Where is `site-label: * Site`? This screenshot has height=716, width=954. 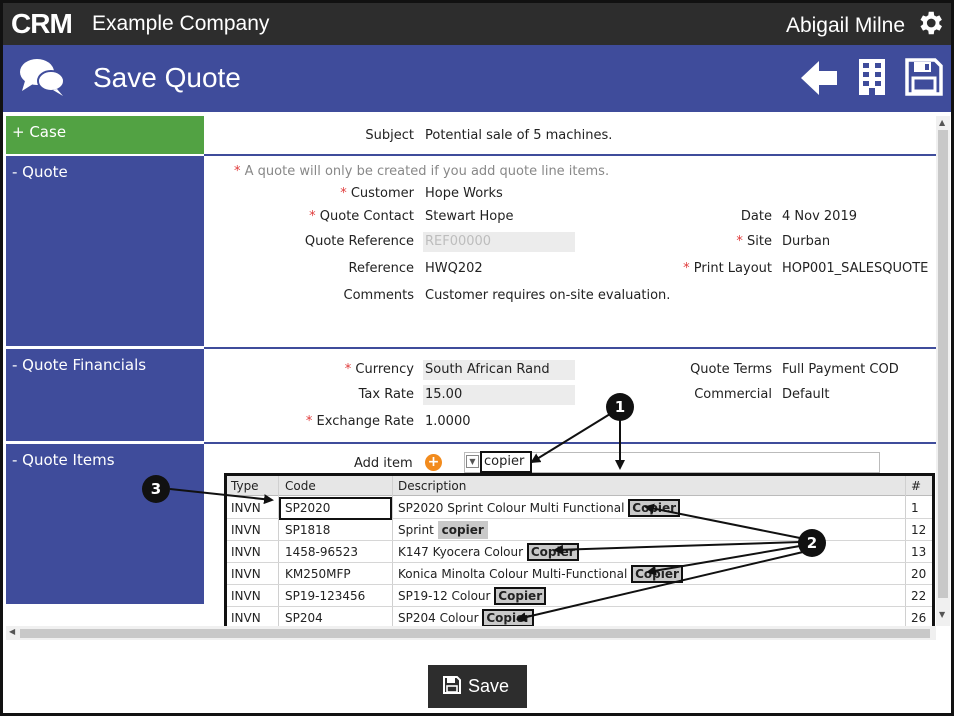
site-label: * Site is located at coordinates (754, 241).